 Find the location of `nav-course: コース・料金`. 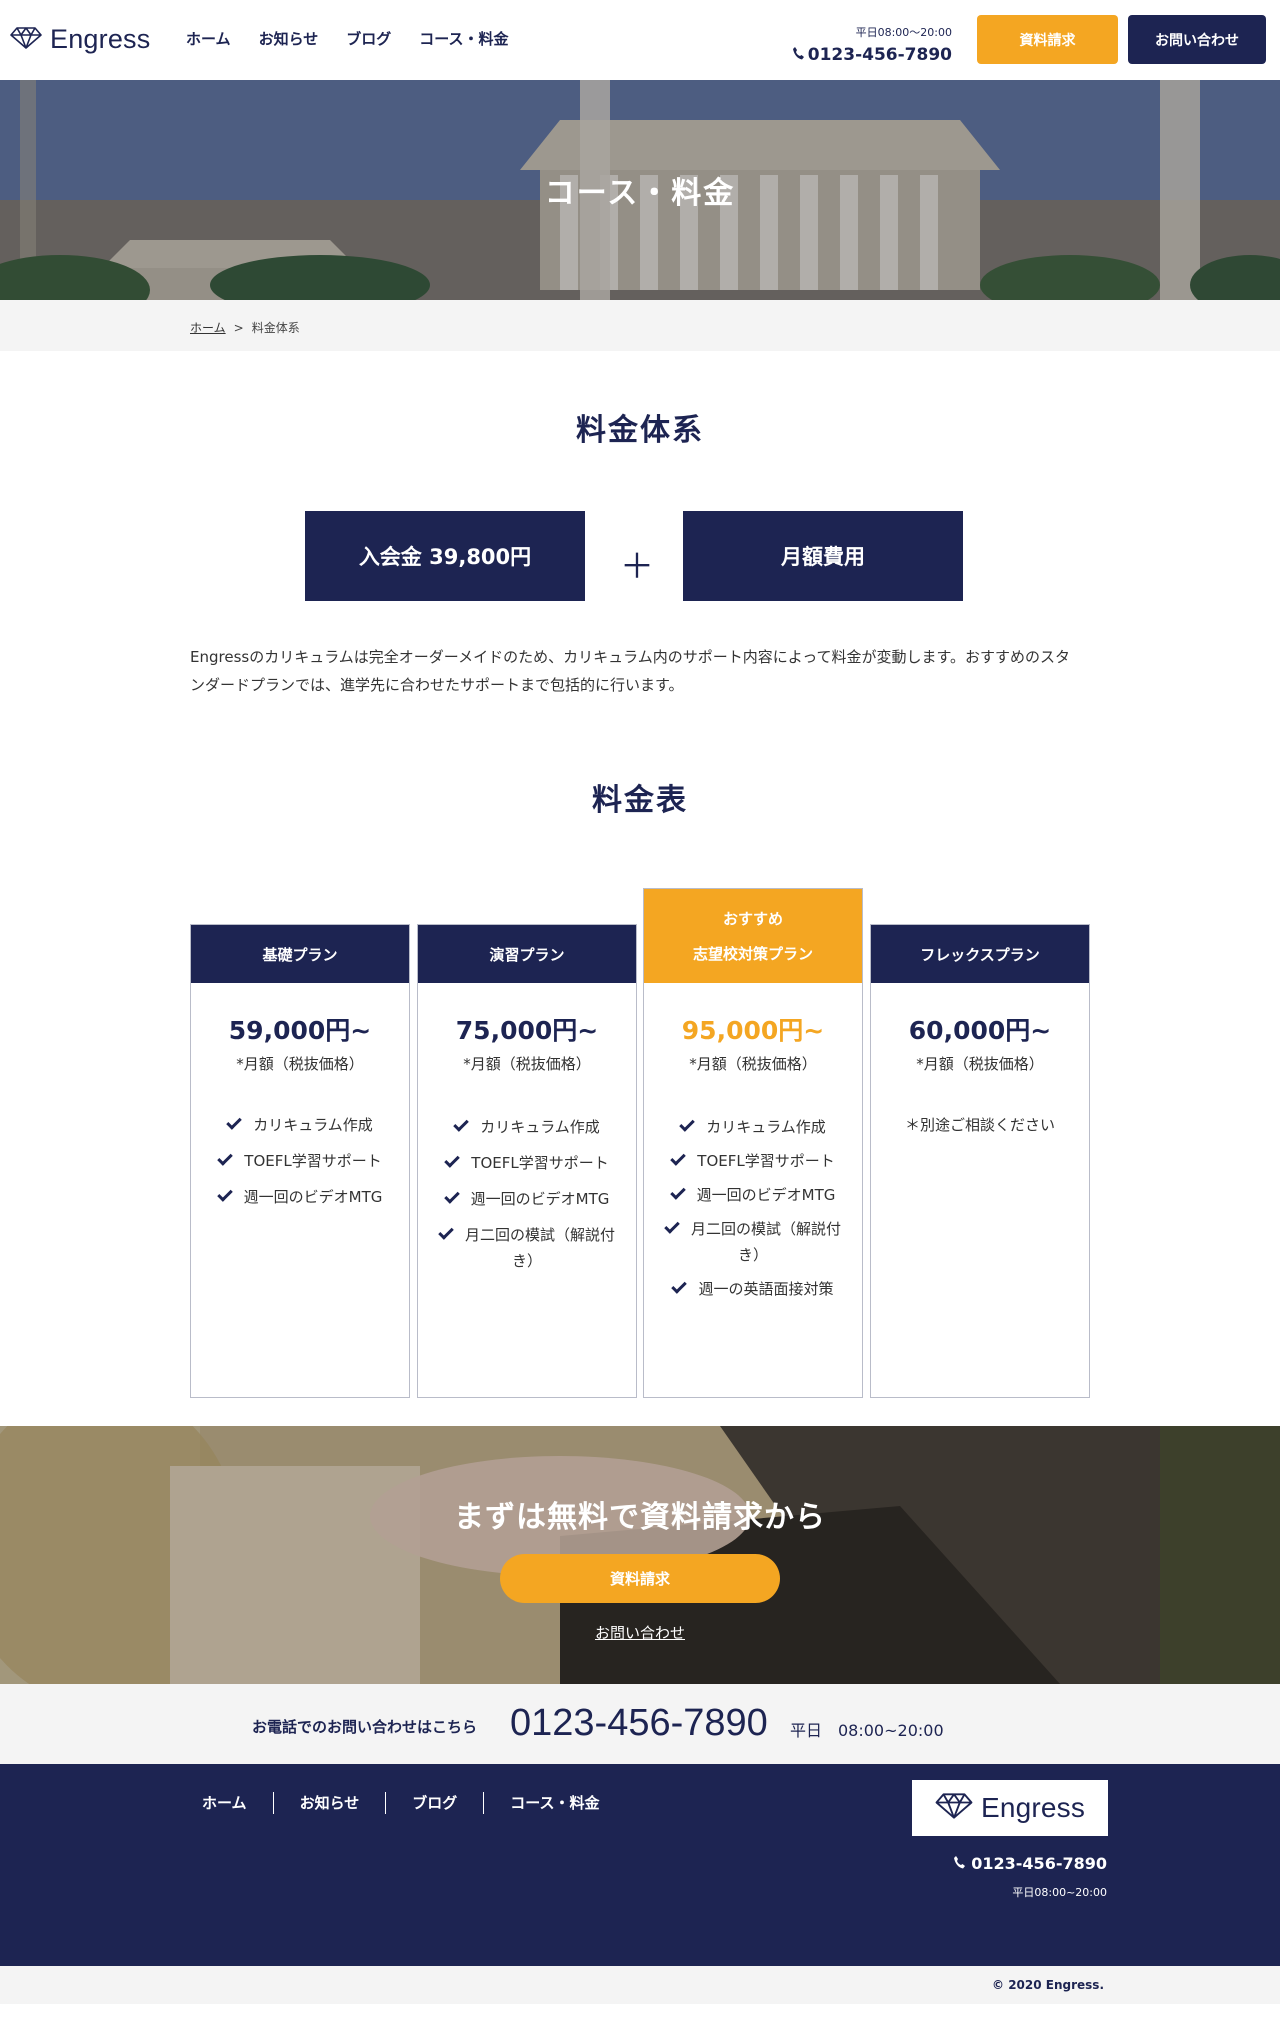

nav-course: コース・料金 is located at coordinates (463, 38).